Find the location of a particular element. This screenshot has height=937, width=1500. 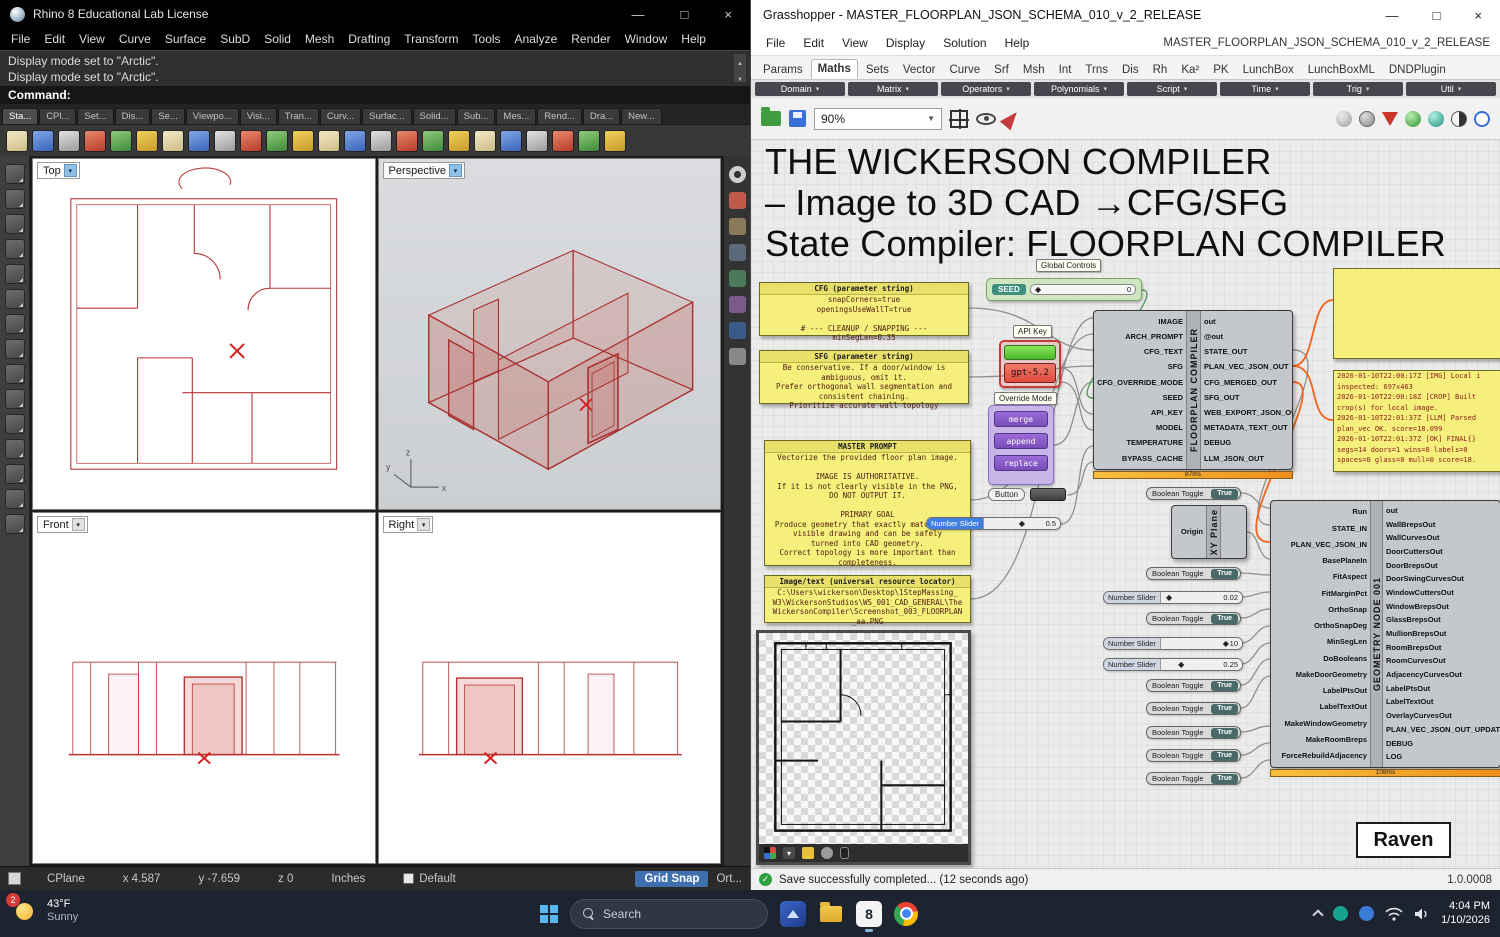

xy-plane-node: Origin XY Plane is located at coordinates (1209, 532).